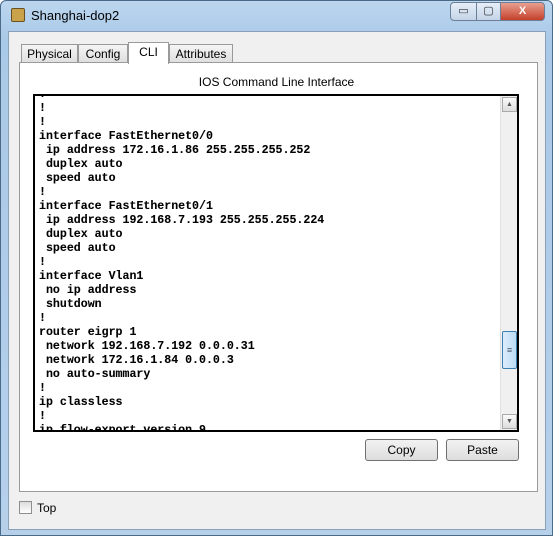  Describe the element at coordinates (175, 150) in the screenshot. I see `cli-line: ip address 172.16.1.86 255.255.255.252` at that location.